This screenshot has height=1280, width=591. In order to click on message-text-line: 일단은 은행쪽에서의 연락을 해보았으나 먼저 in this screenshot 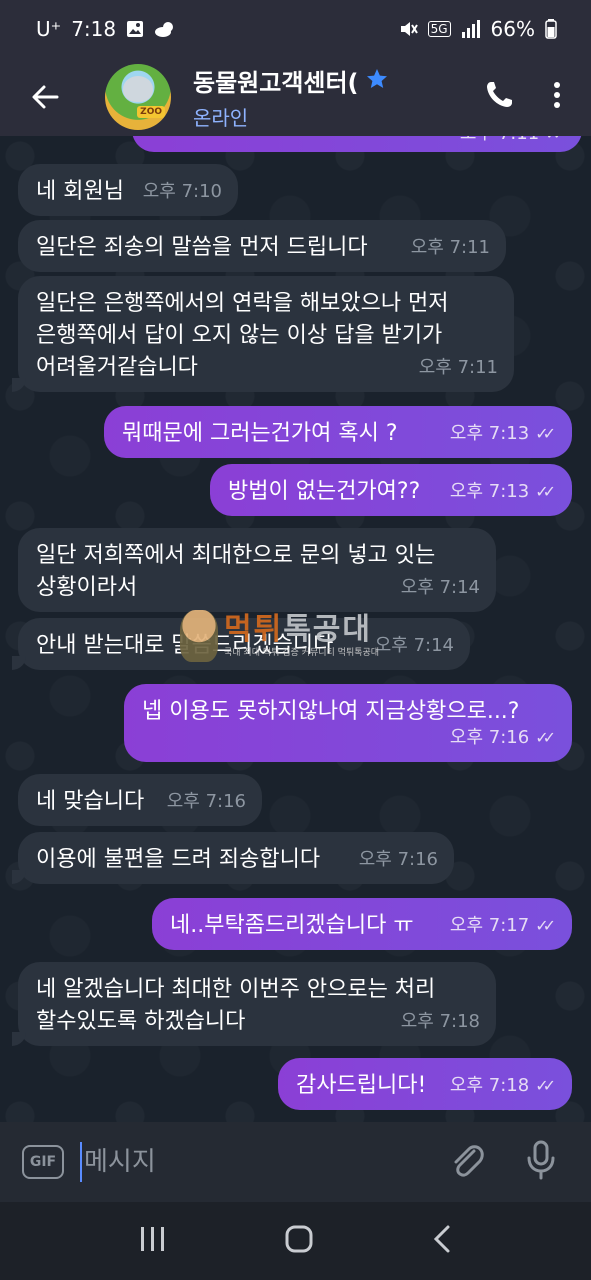, I will do `click(242, 303)`.